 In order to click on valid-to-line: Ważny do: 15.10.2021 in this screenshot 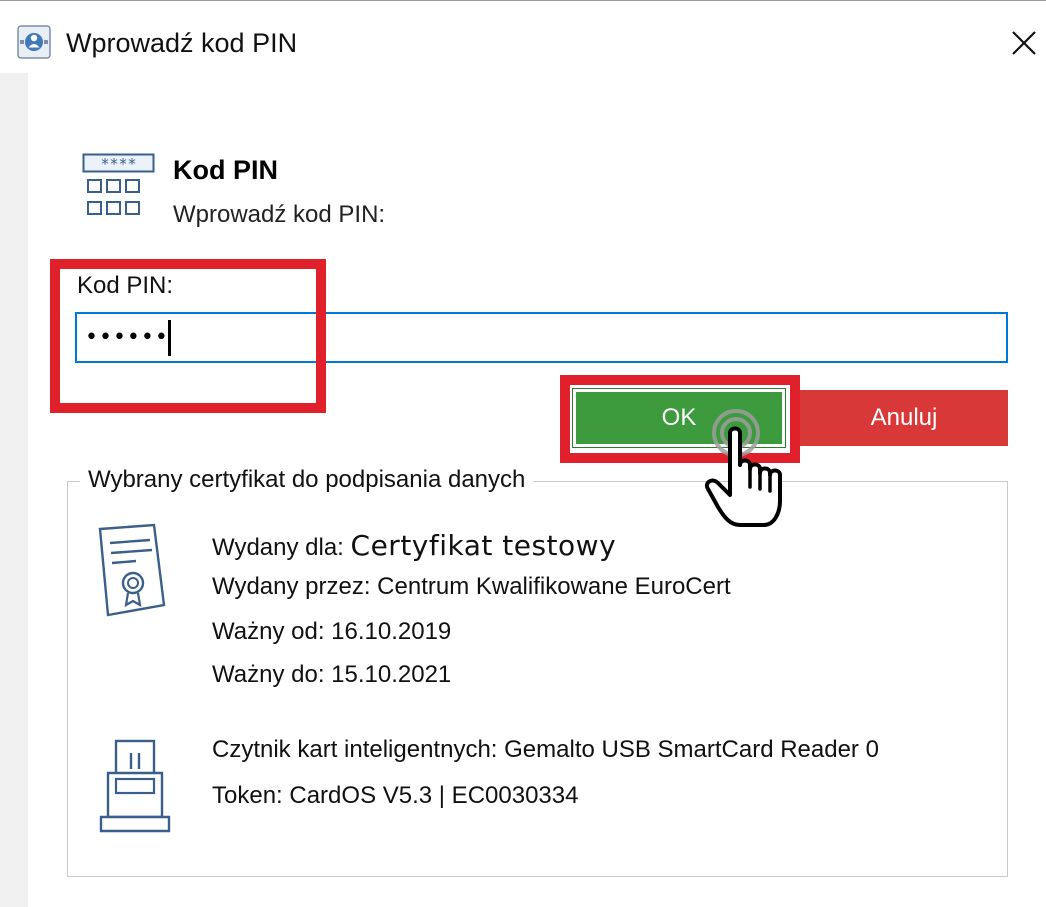, I will do `click(332, 674)`.